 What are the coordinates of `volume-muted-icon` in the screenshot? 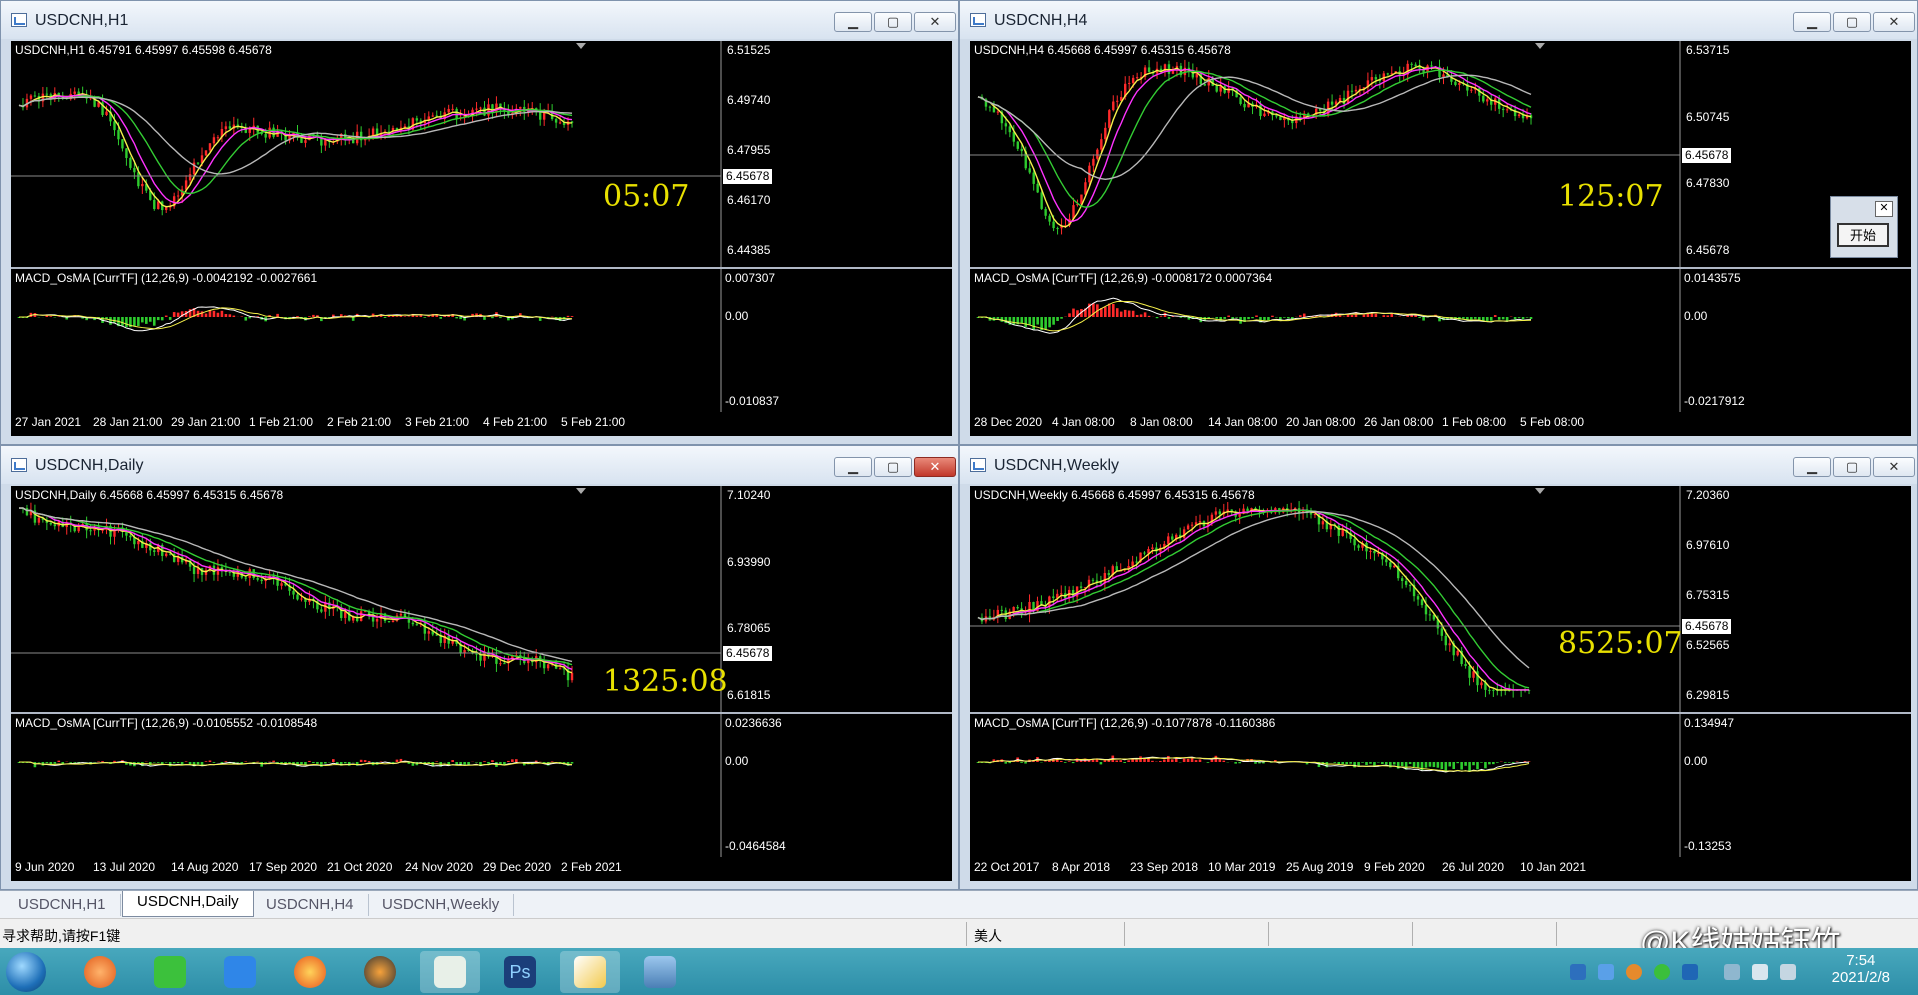 It's located at (1760, 972).